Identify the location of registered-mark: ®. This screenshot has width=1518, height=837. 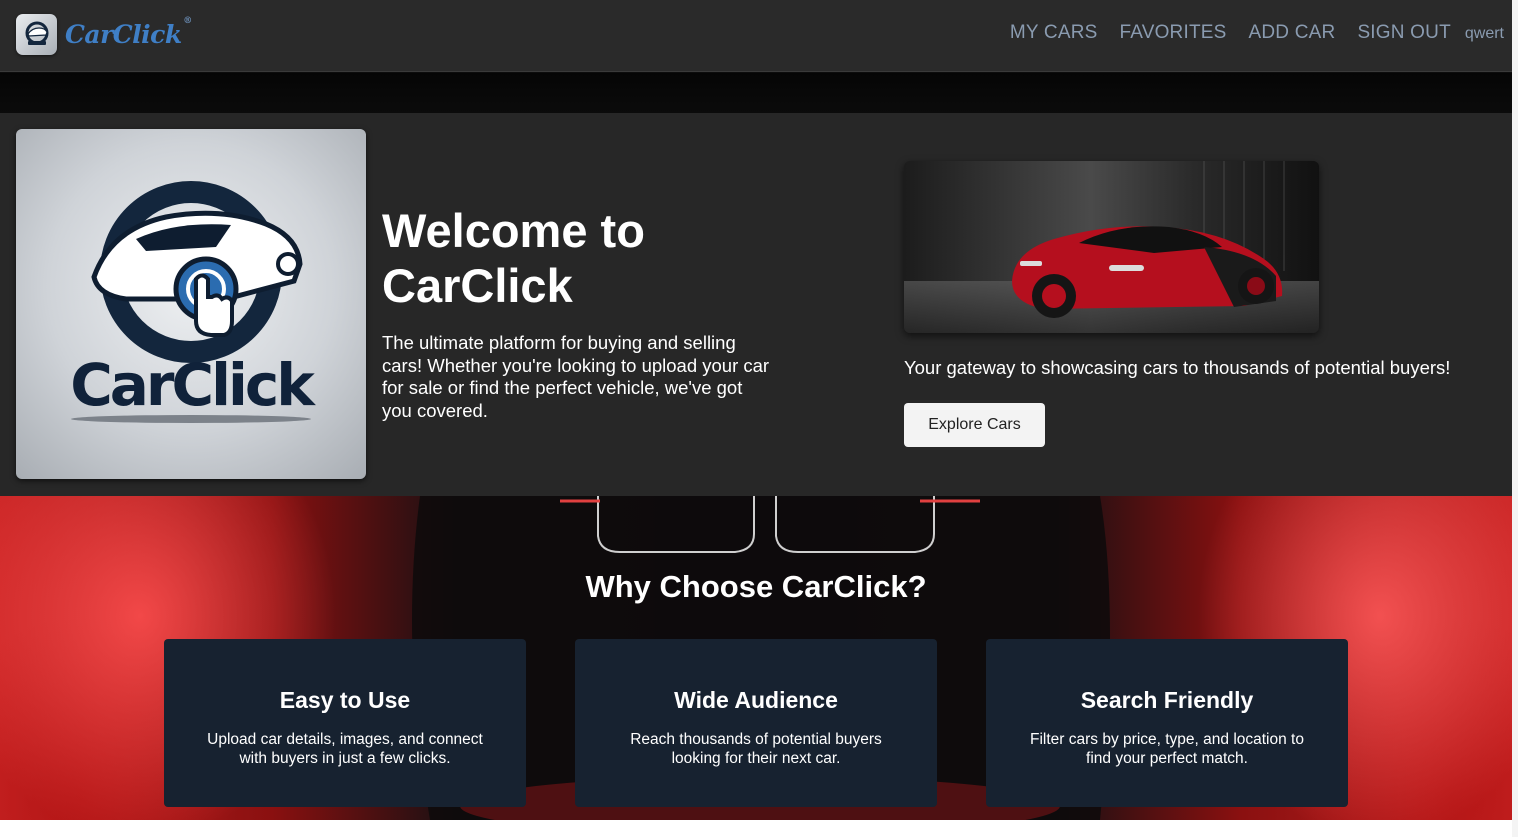
(187, 21).